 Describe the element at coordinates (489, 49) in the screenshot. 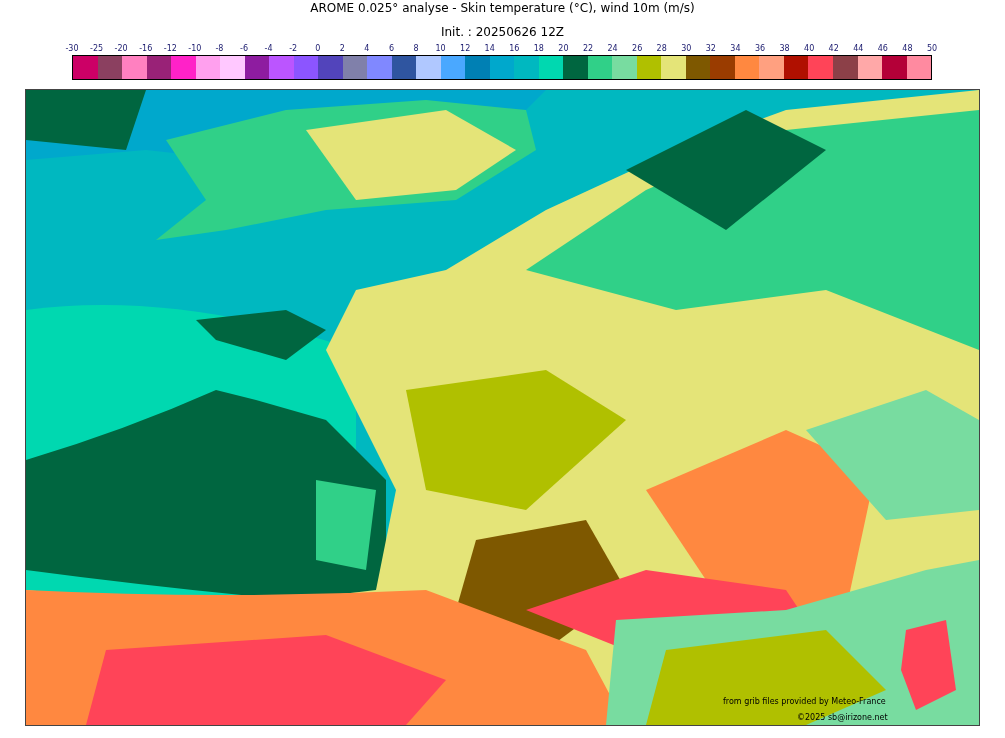

I see `scale-tick-label: 14` at that location.